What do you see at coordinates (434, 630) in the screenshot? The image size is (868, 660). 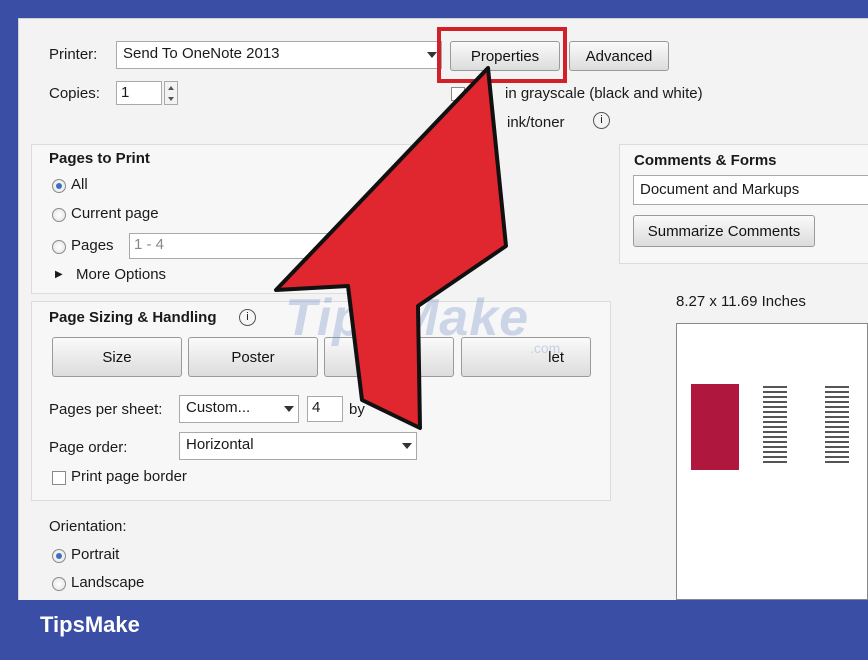 I see `footer-bar: TipsMake` at bounding box center [434, 630].